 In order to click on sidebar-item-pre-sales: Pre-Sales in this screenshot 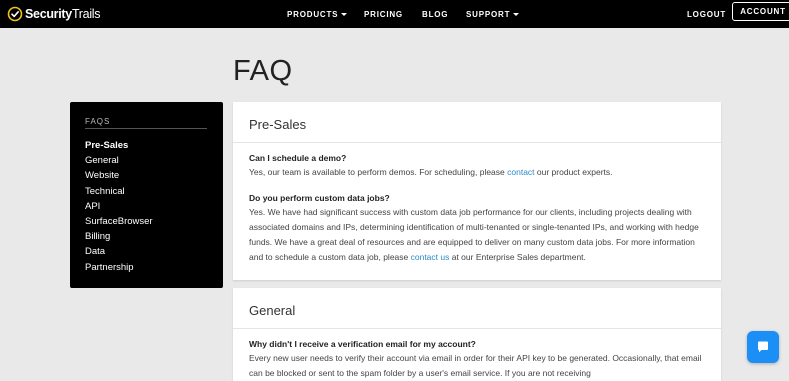, I will do `click(119, 145)`.